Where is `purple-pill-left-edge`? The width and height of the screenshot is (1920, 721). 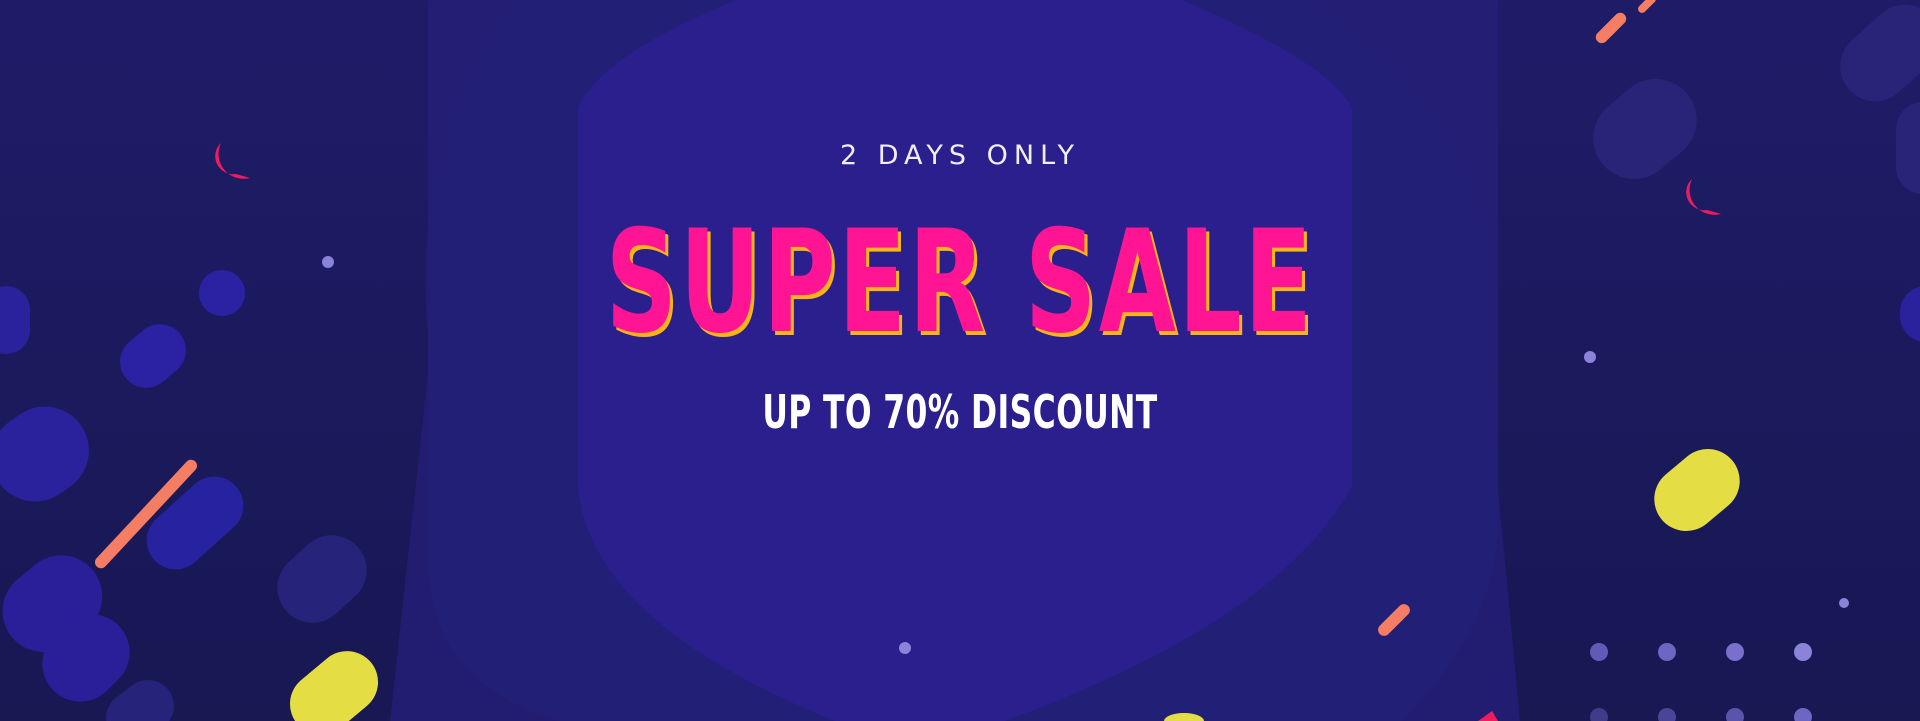 purple-pill-left-edge is located at coordinates (15, 320).